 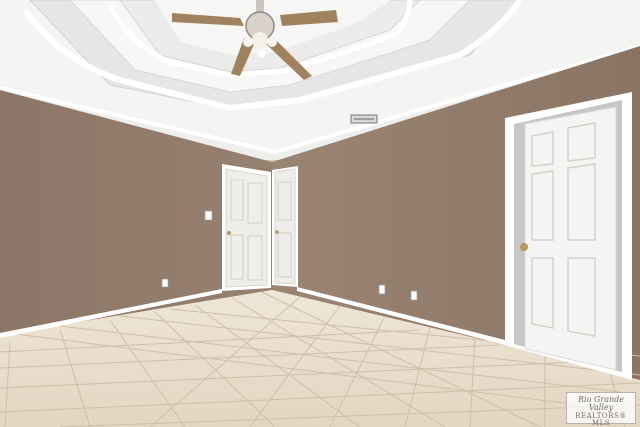 I want to click on watermark-line-2: REALTORS® MLS, so click(x=601, y=419).